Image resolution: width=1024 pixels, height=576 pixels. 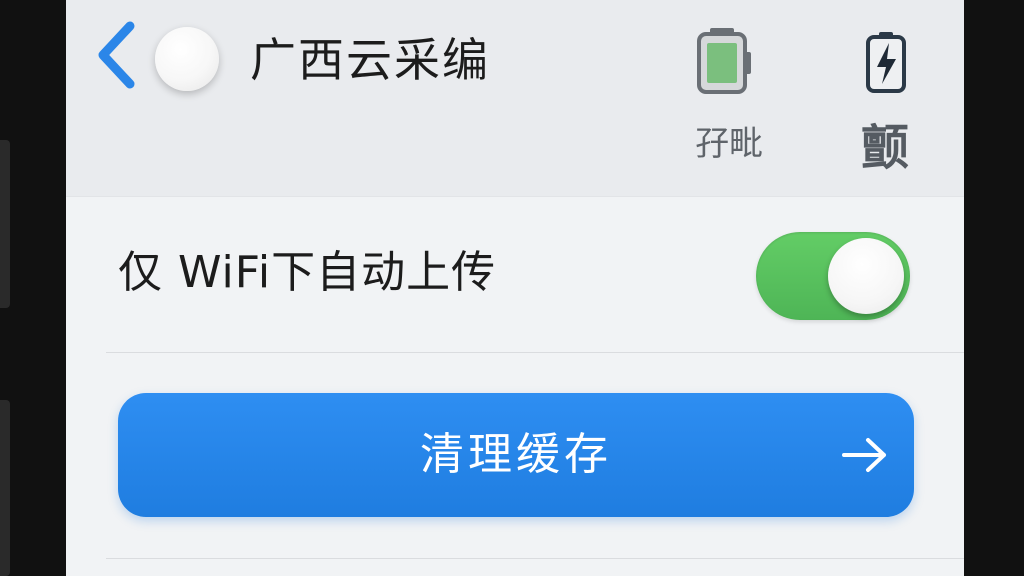 I want to click on clear-cache-label: 清理缓存, so click(x=516, y=454).